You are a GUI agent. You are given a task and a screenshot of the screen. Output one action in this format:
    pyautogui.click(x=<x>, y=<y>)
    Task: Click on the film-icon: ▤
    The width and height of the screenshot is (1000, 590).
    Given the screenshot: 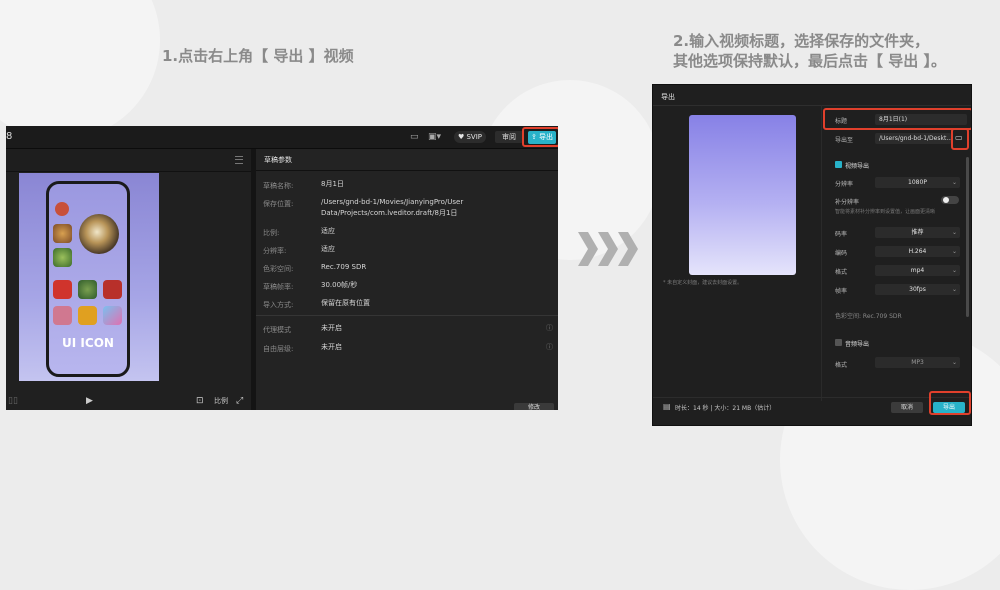 What is the action you would take?
    pyautogui.click(x=667, y=406)
    